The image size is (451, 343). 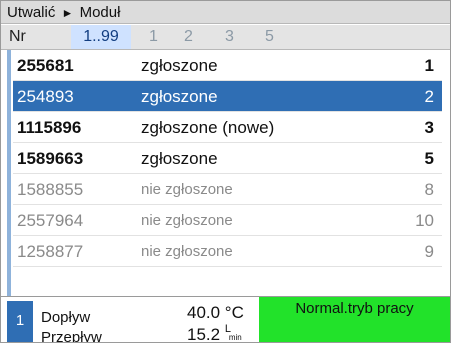 I want to click on list-item: 1258877 nie zgłoszone 9, so click(x=227, y=251).